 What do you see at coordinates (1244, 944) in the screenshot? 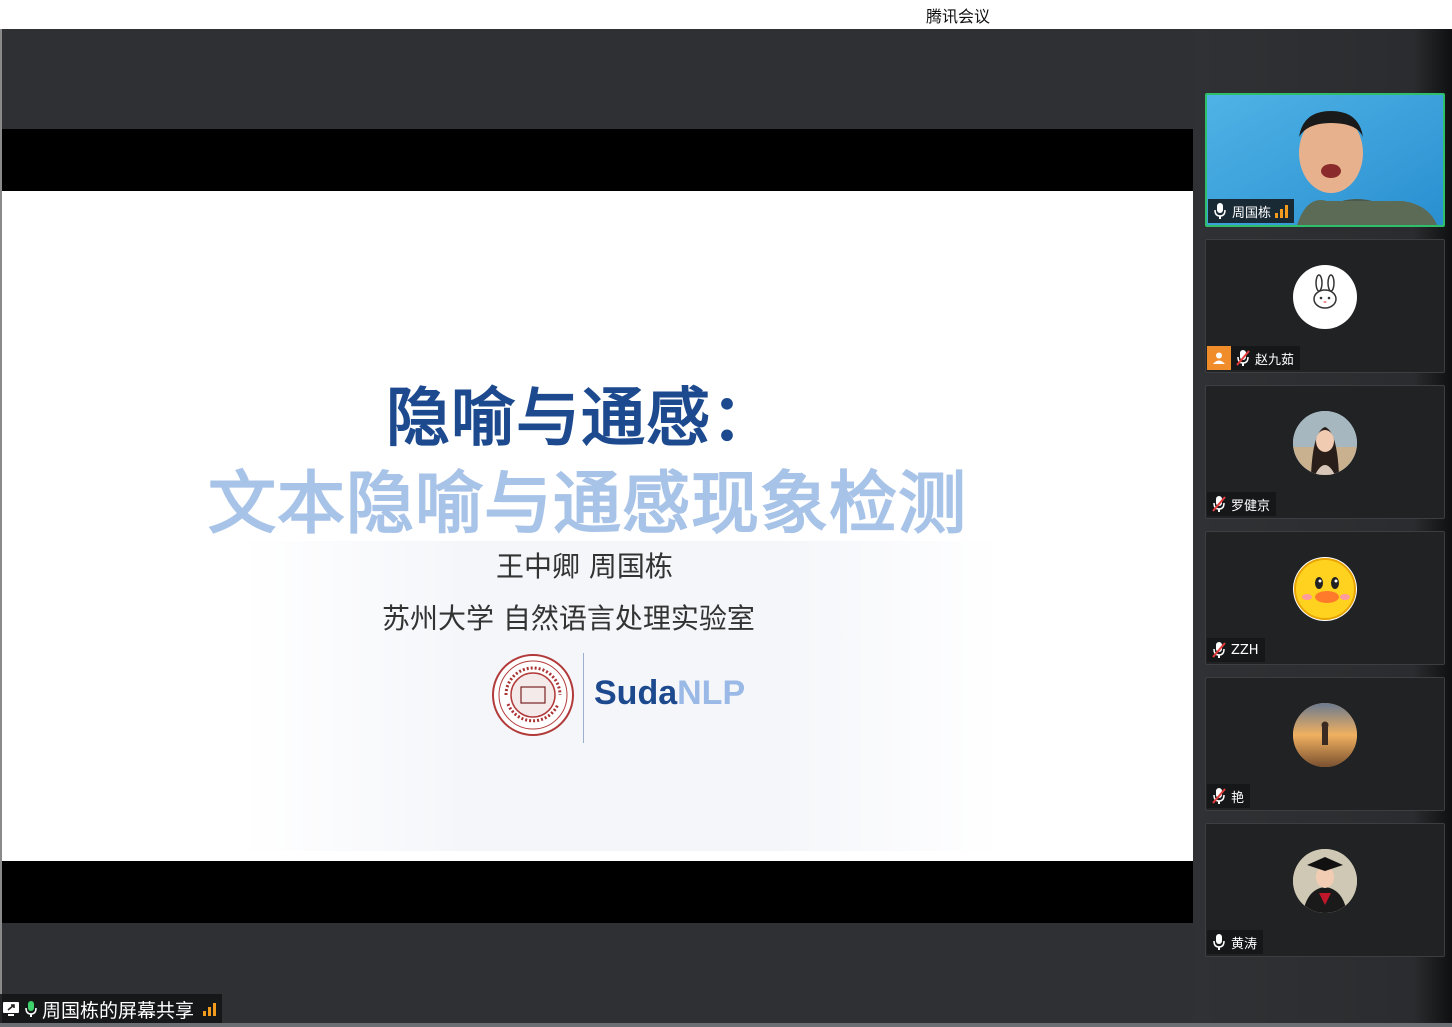
I see `participant-name: 黄涛` at bounding box center [1244, 944].